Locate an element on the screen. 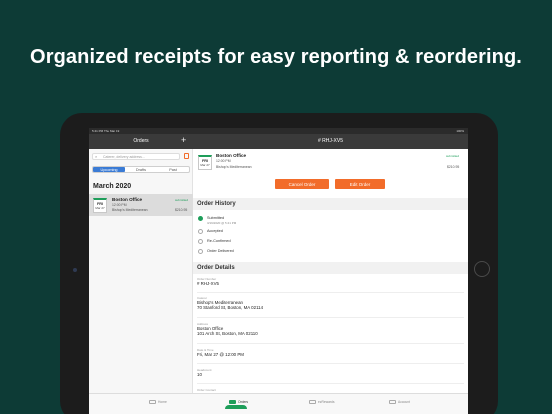 This screenshot has width=552, height=414. search-icon: ⌕ is located at coordinates (96, 156).